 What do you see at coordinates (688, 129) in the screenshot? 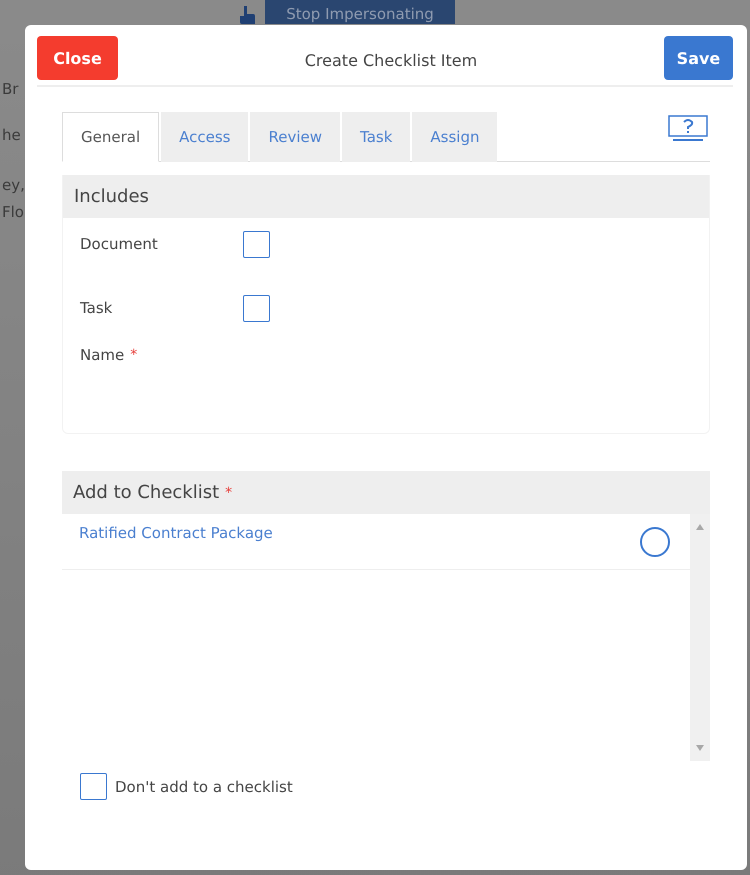
I see `help-icon` at bounding box center [688, 129].